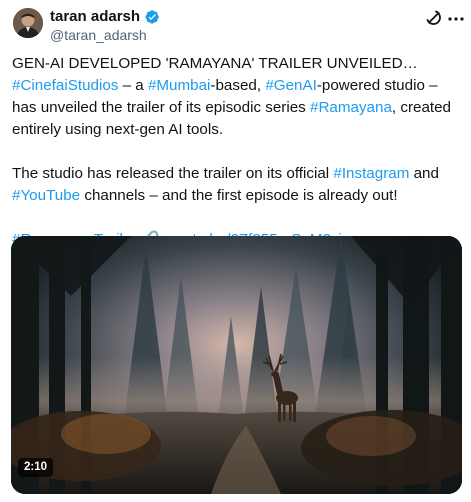  Describe the element at coordinates (46, 195) in the screenshot. I see `hashtag-youtube: #YouTube` at that location.